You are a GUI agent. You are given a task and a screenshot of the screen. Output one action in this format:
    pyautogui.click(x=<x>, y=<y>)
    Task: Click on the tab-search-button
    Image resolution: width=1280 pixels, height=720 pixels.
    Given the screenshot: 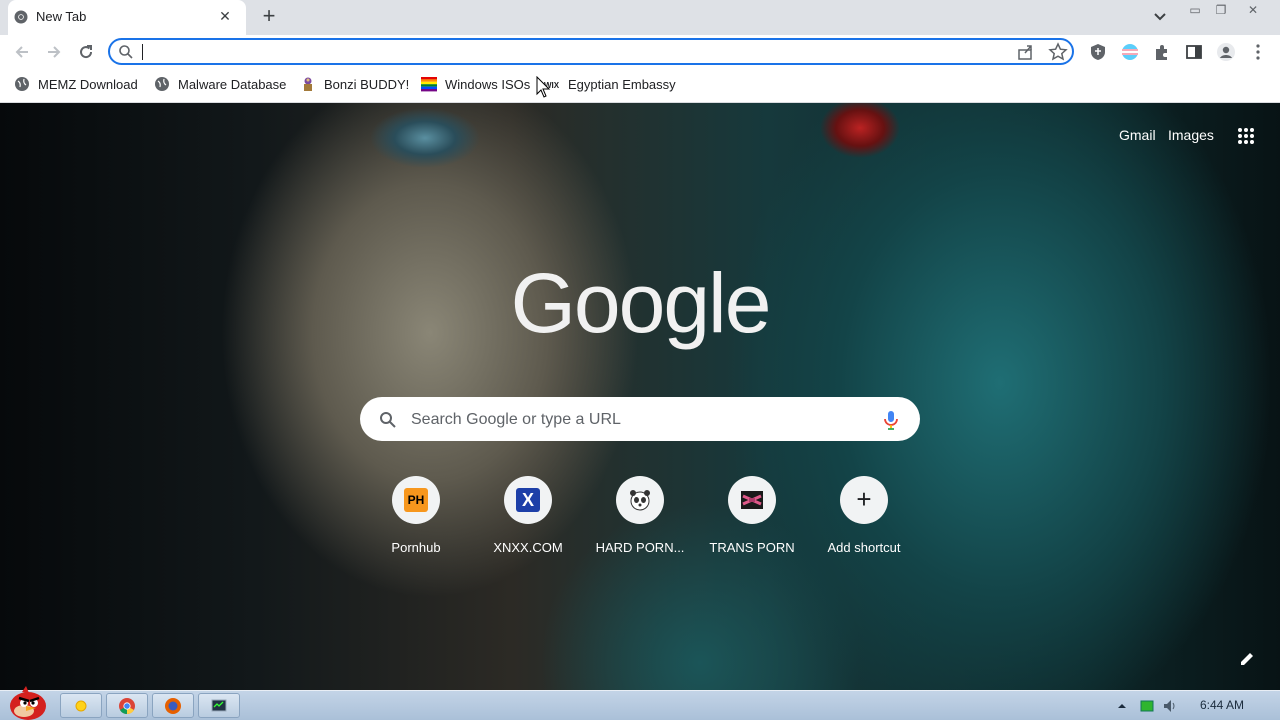 What is the action you would take?
    pyautogui.click(x=1160, y=16)
    